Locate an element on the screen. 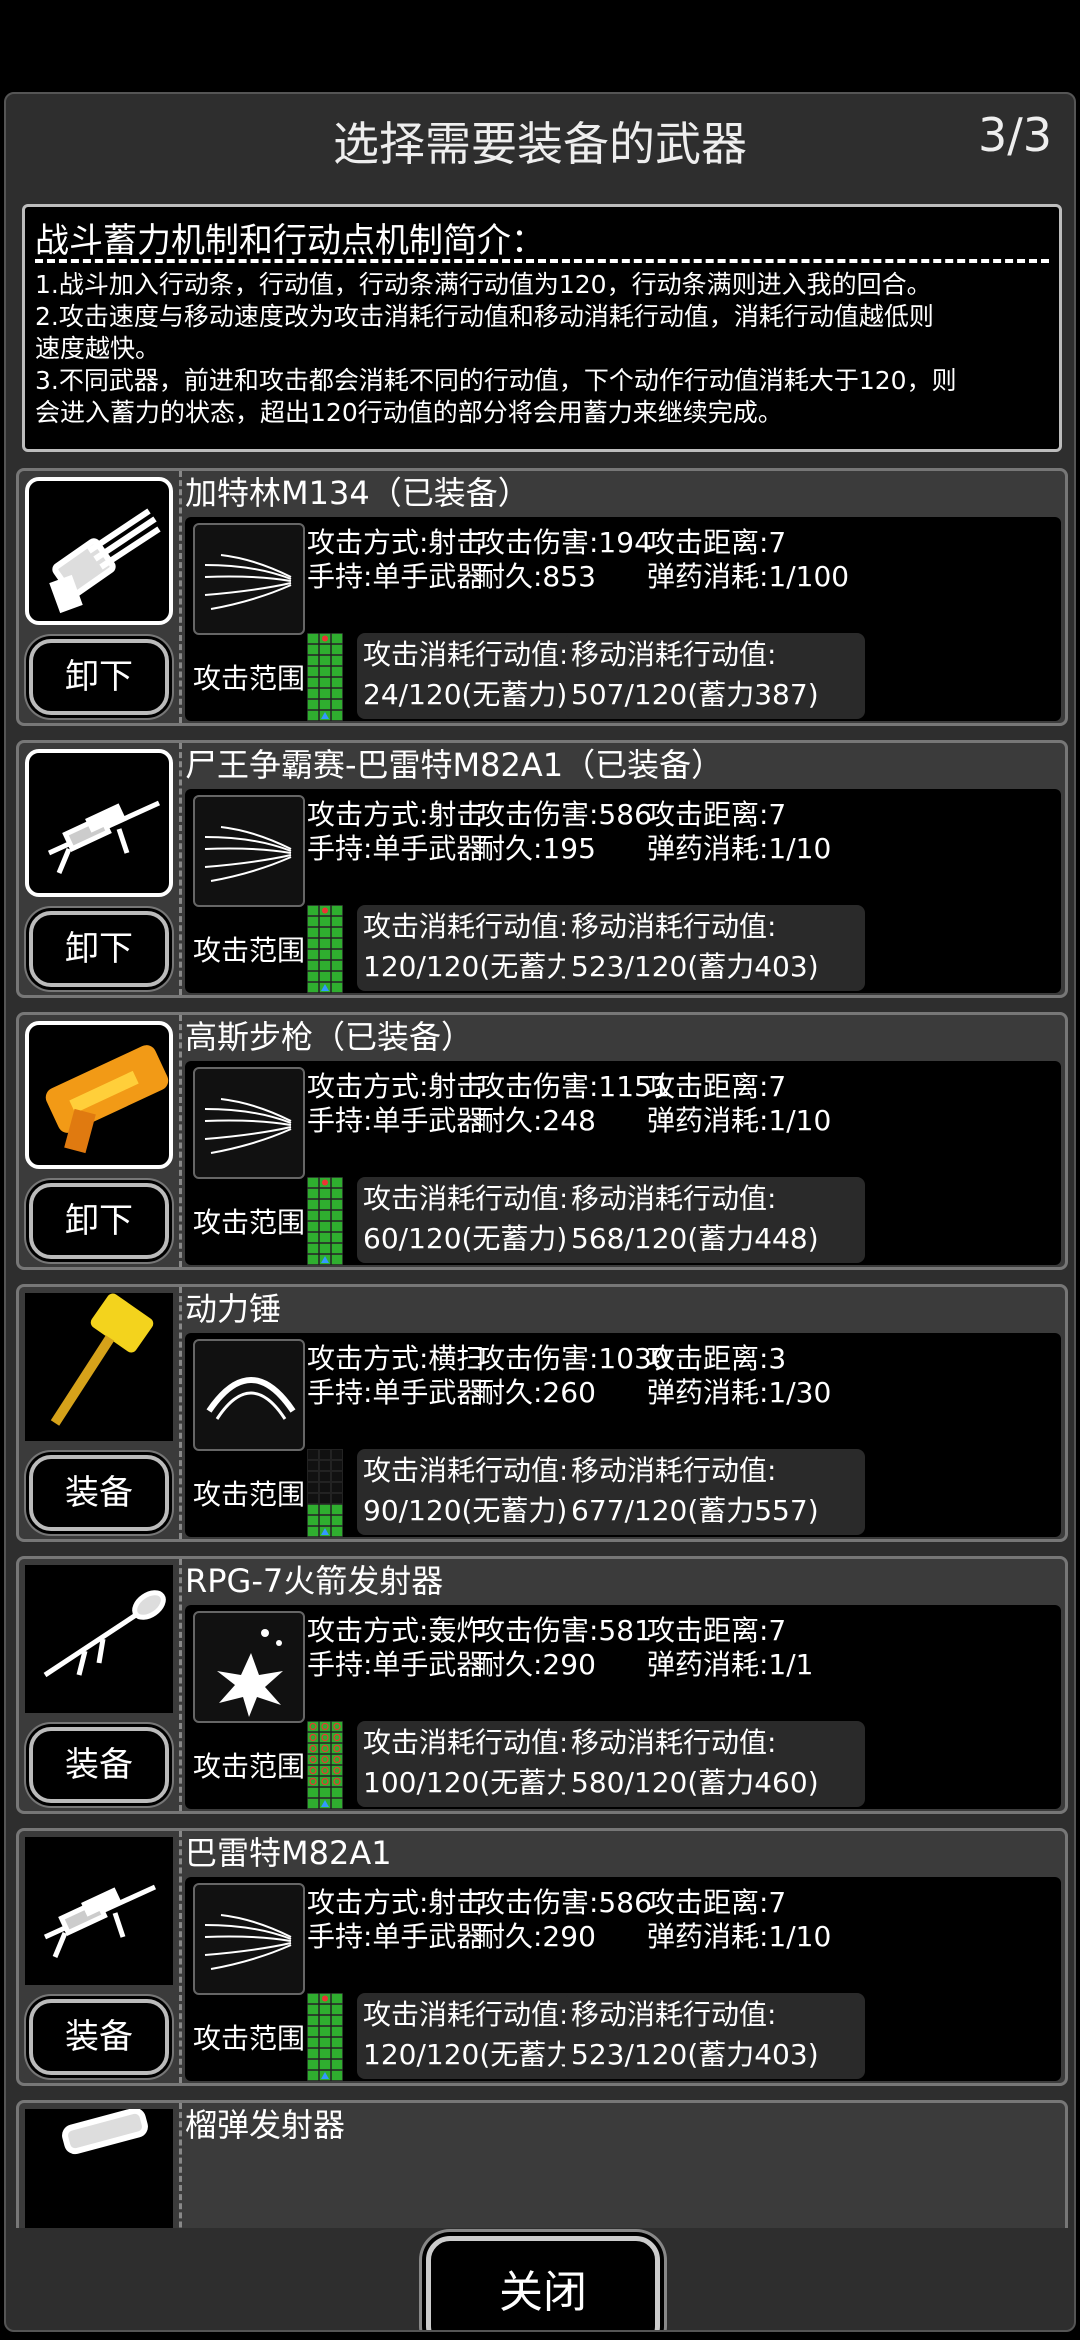 The height and width of the screenshot is (2340, 1080). intro-line: 会进入蓄力的状态，超出120行动值的部分将会用蓄力来继续完成。 is located at coordinates (409, 412).